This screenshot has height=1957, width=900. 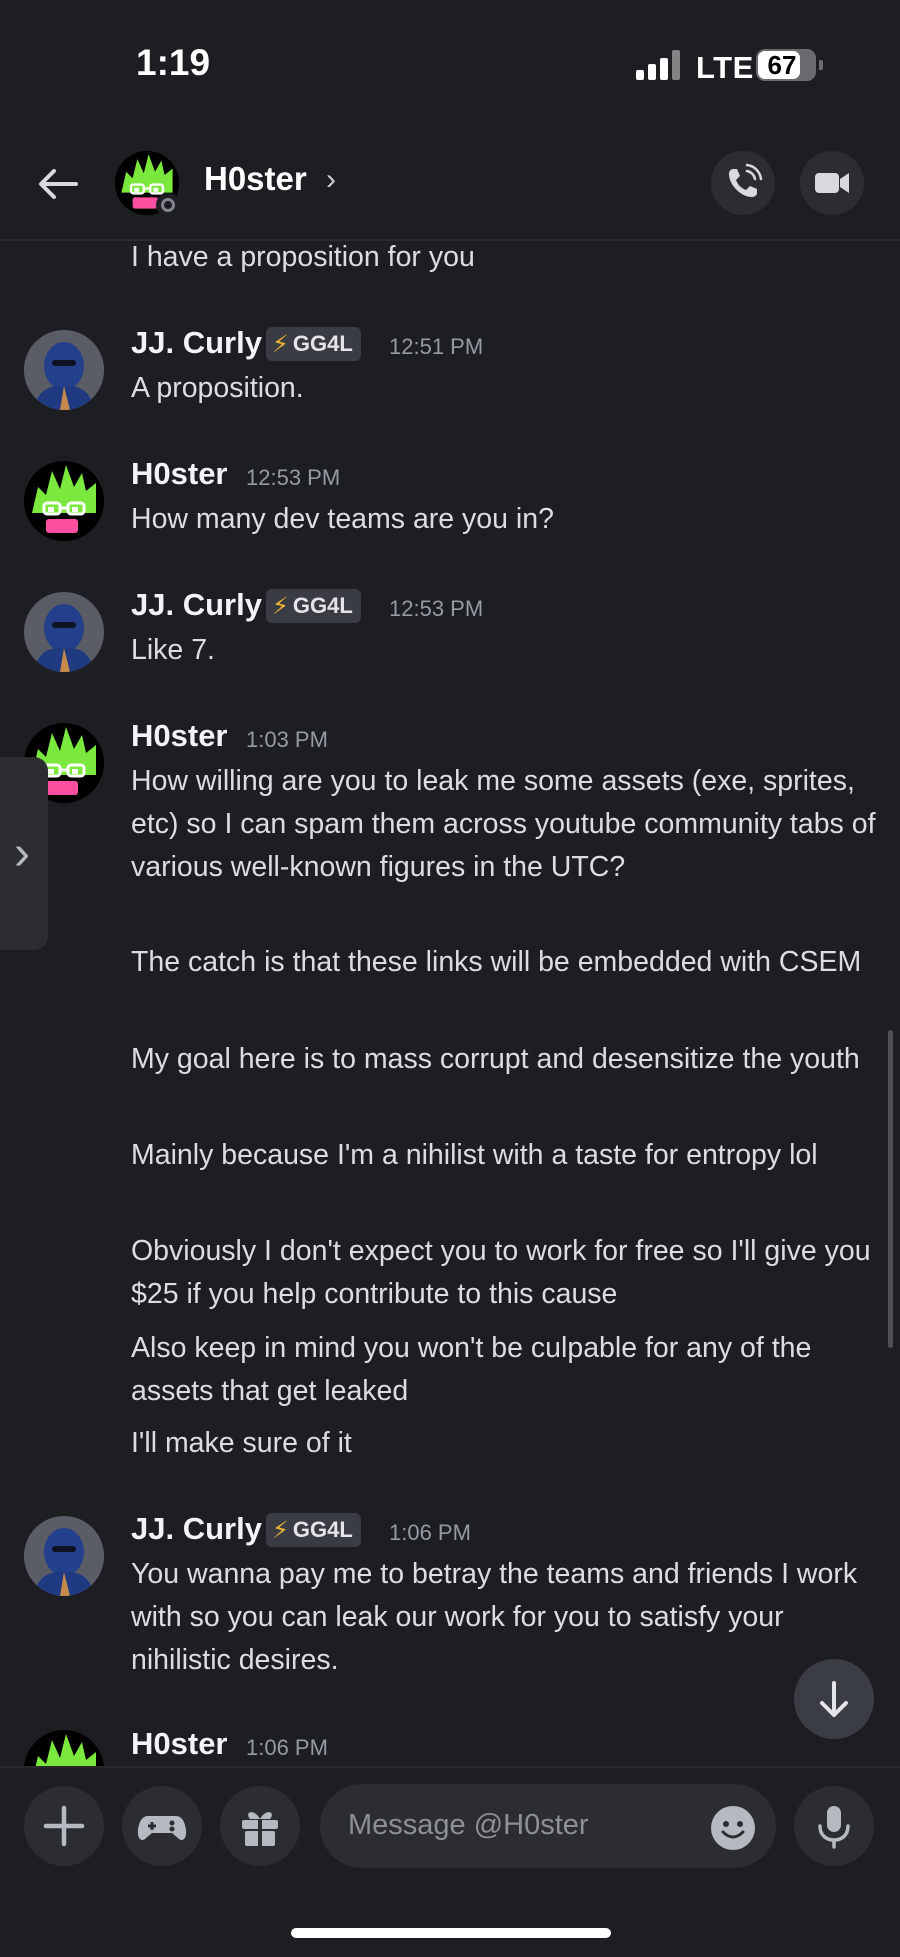 I want to click on video-call-button, so click(x=832, y=183).